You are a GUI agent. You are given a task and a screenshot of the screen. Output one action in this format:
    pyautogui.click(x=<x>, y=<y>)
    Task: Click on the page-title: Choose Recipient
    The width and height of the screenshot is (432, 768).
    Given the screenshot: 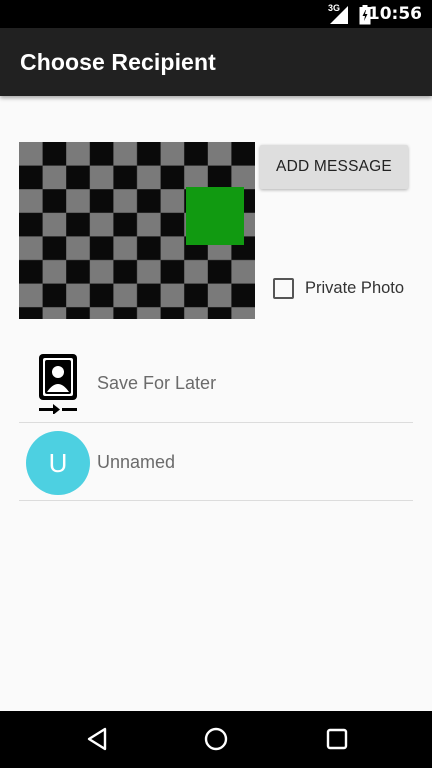 What is the action you would take?
    pyautogui.click(x=118, y=62)
    